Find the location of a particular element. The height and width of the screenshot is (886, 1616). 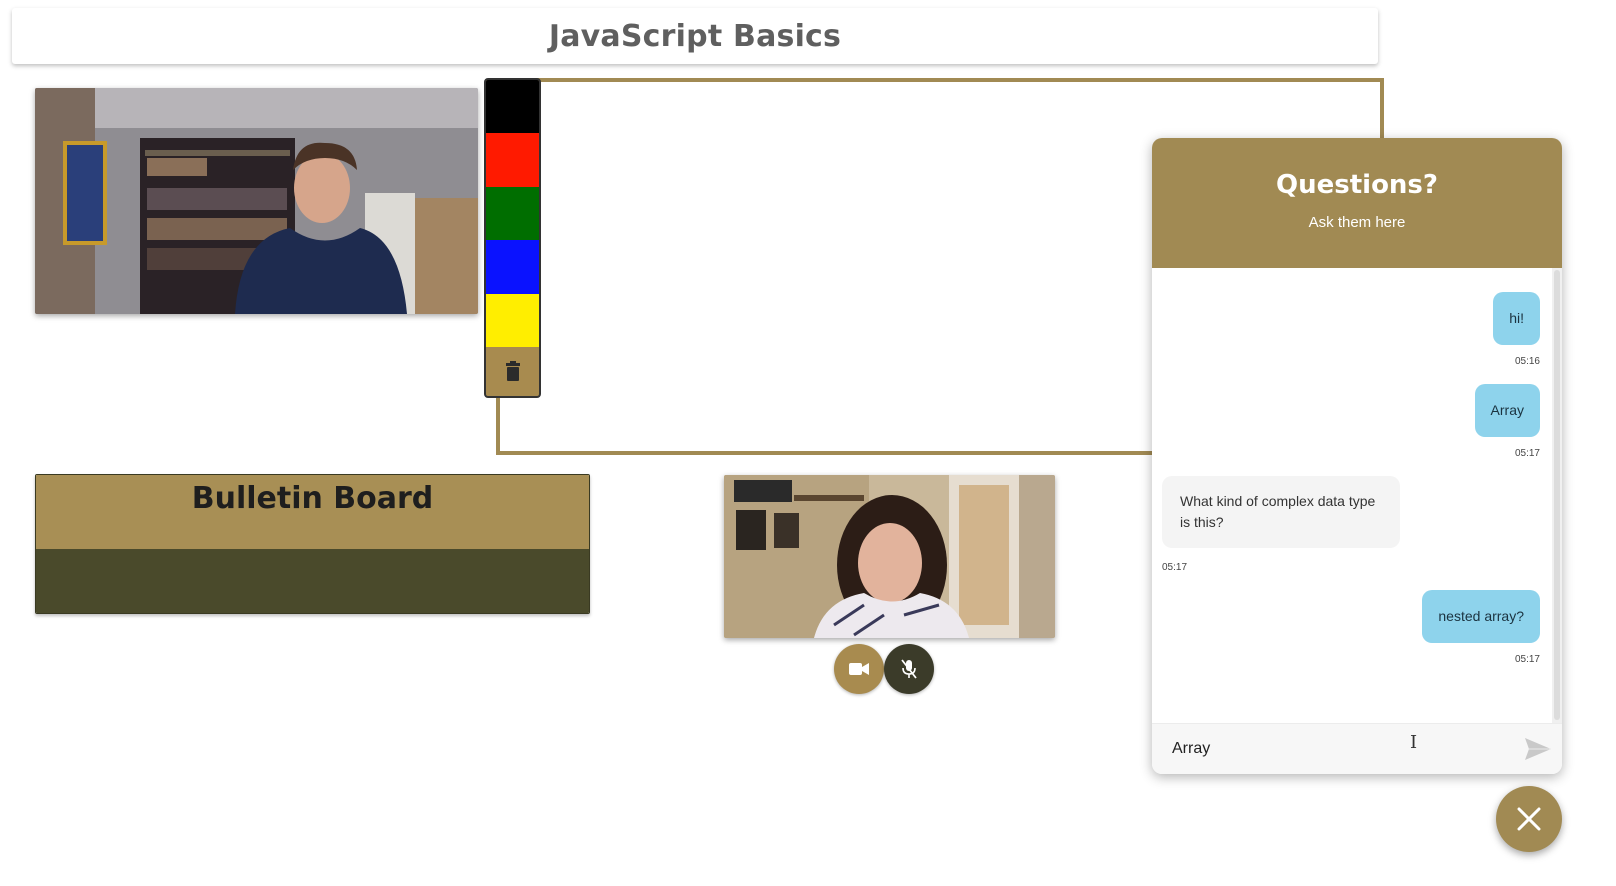

message-timestamp: 05:16 is located at coordinates (1527, 361).